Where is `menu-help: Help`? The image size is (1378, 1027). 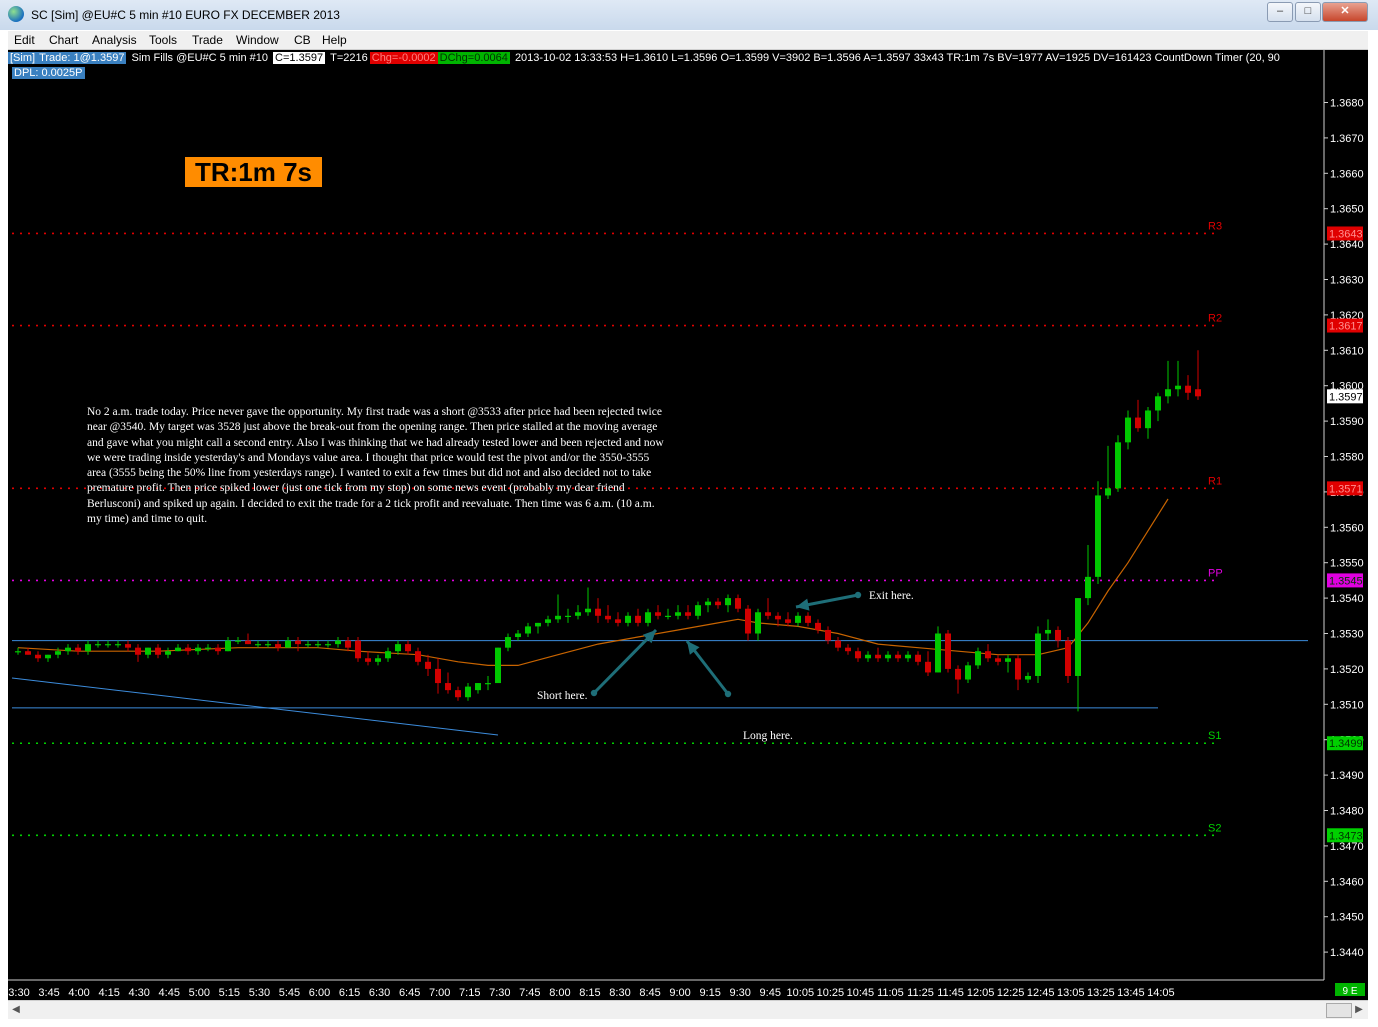
menu-help: Help is located at coordinates (334, 40).